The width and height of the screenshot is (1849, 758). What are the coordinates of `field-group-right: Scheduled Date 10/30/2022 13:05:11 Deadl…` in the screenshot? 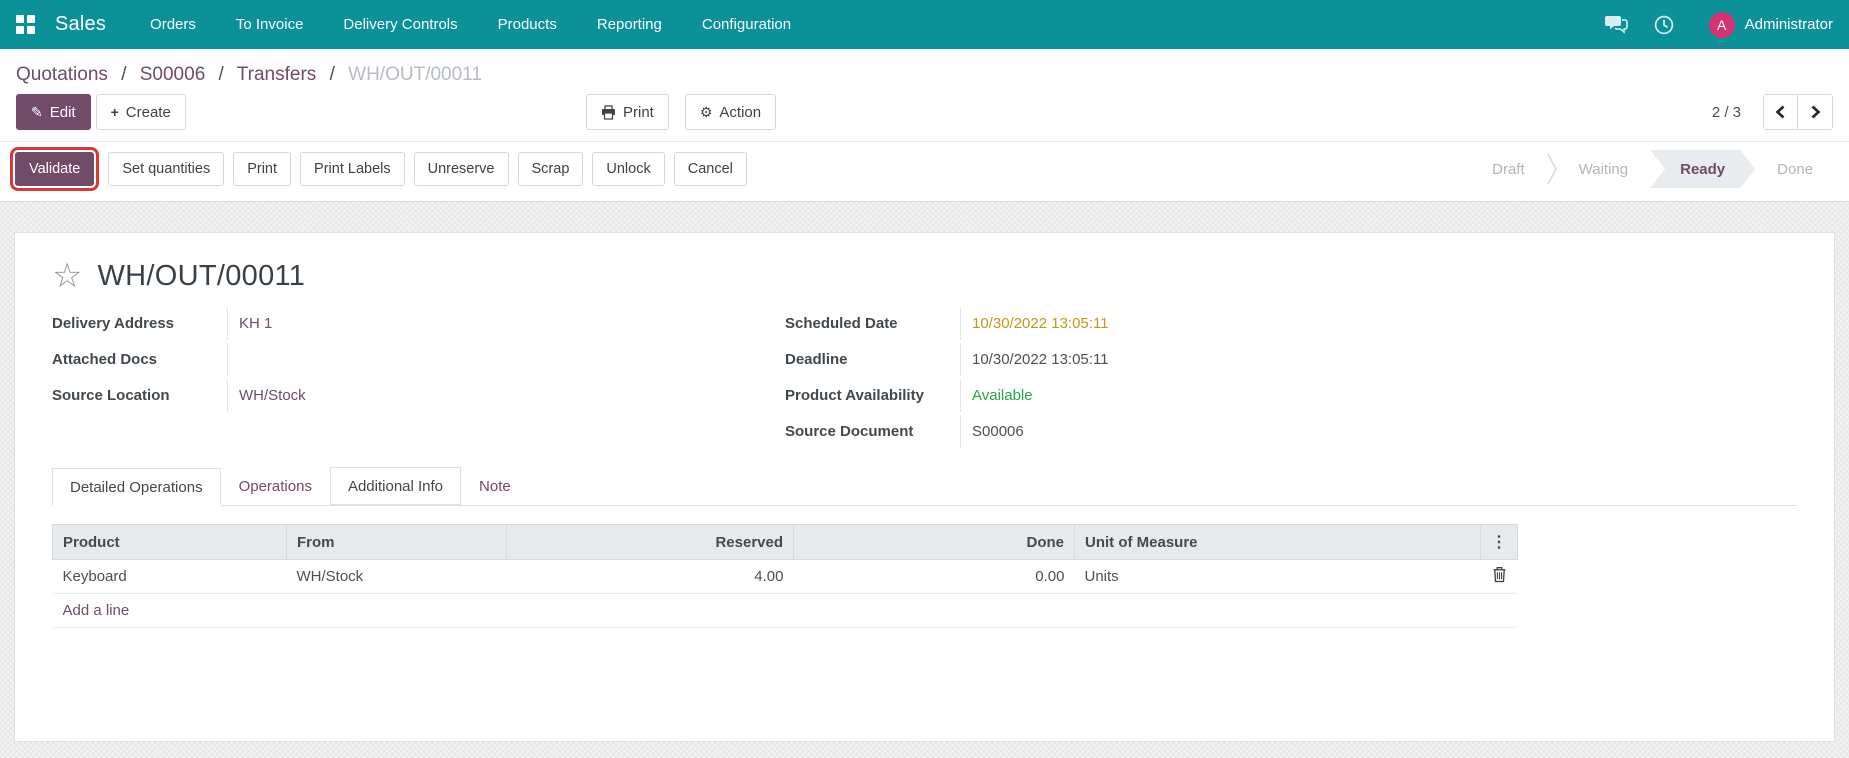 It's located at (1291, 379).